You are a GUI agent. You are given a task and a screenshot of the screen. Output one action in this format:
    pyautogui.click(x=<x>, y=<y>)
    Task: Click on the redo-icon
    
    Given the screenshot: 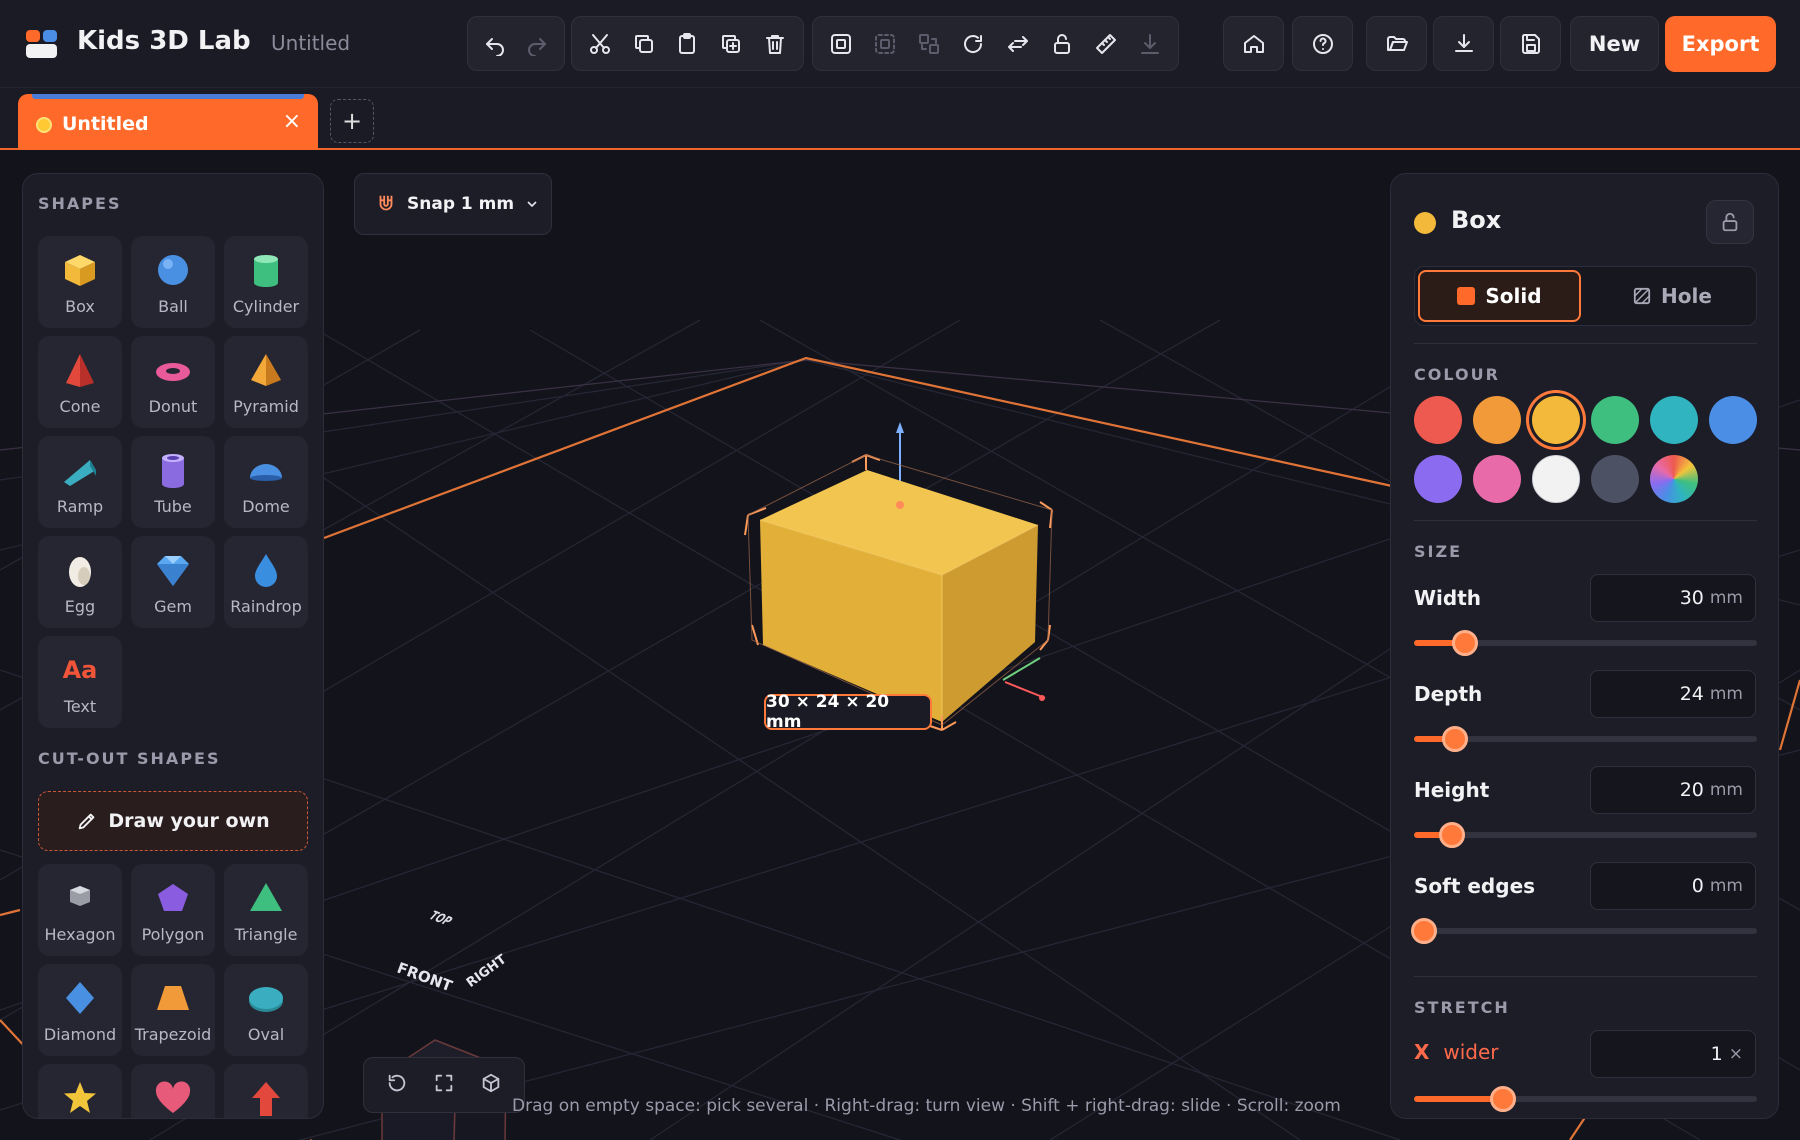 What is the action you would take?
    pyautogui.click(x=537, y=43)
    